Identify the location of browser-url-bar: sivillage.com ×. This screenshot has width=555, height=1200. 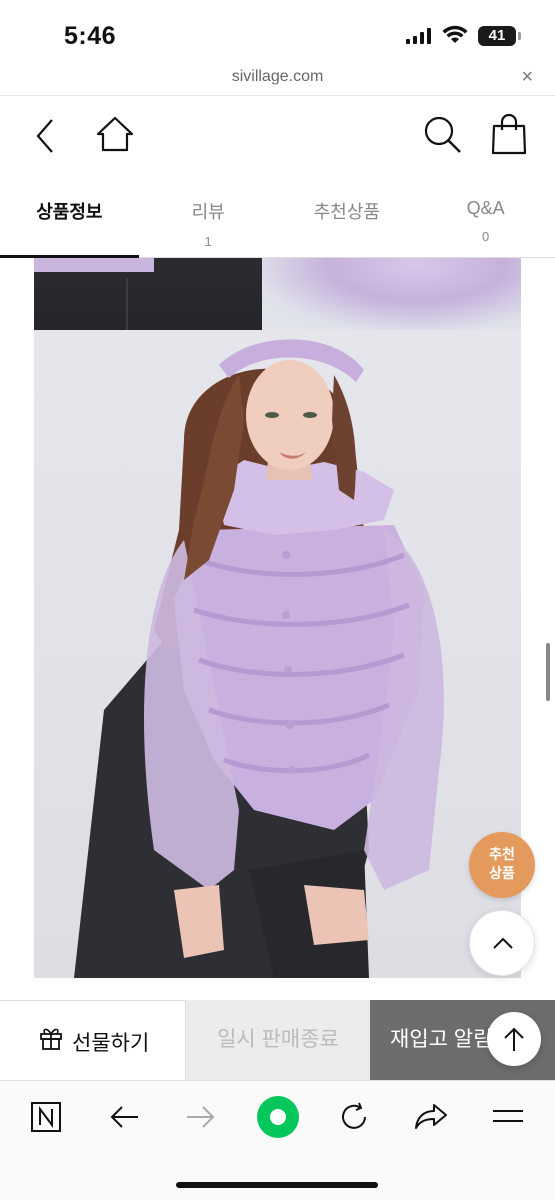
(277, 79).